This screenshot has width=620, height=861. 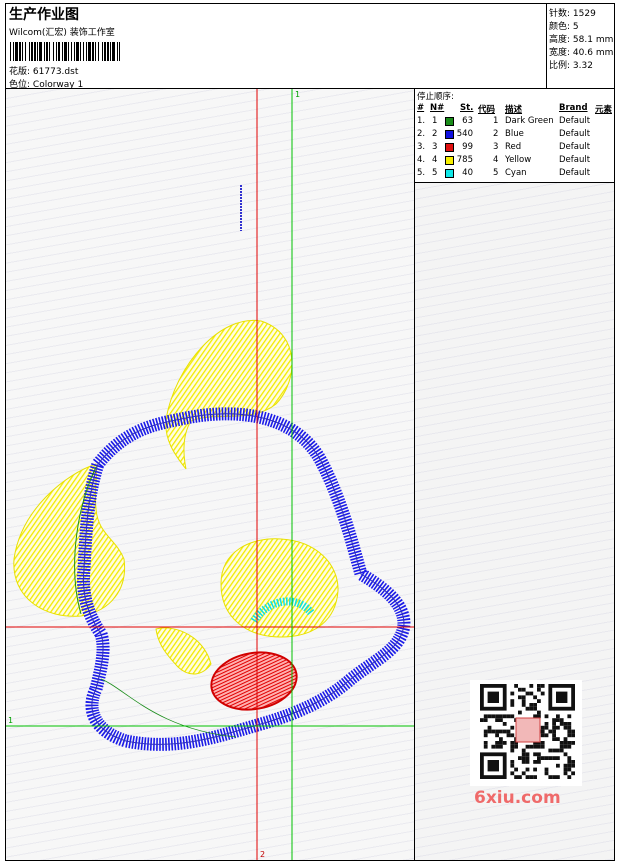 I want to click on row-code: 3, so click(x=496, y=147).